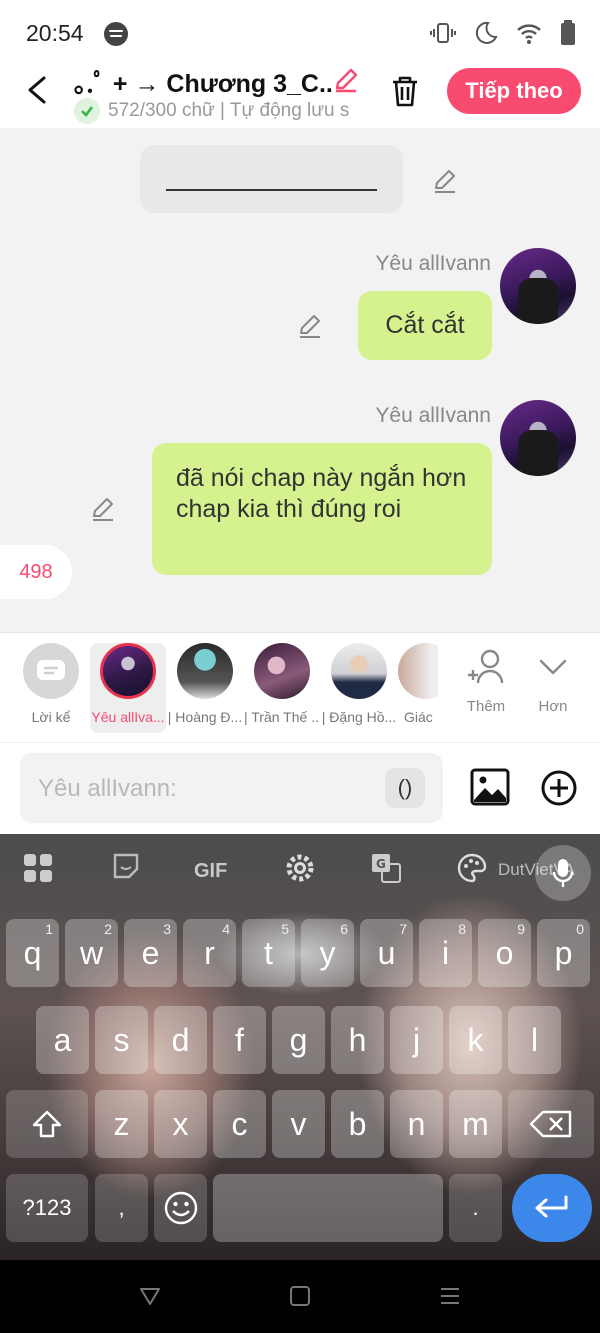 Image resolution: width=600 pixels, height=1333 pixels. What do you see at coordinates (381, 864) in the screenshot?
I see `svg-text: G` at bounding box center [381, 864].